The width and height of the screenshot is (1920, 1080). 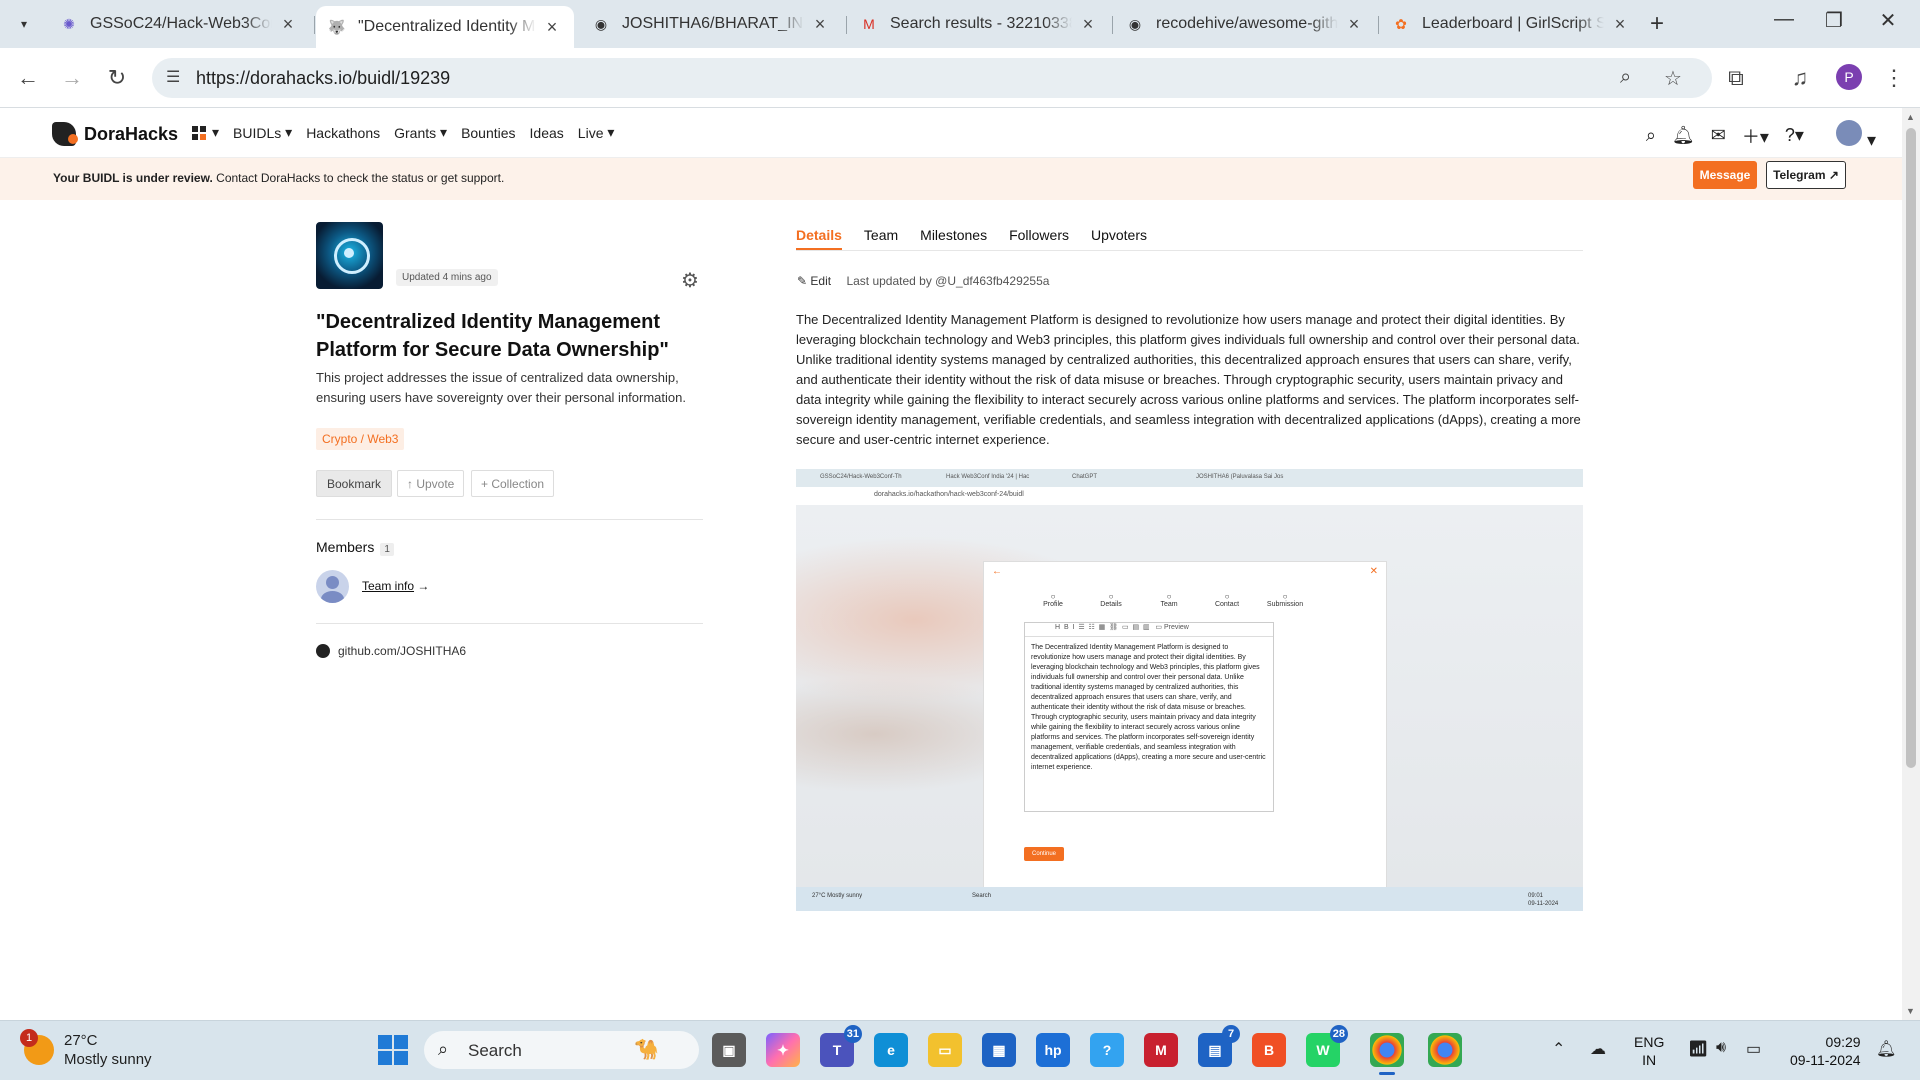 What do you see at coordinates (1327, 1046) in the screenshot?
I see `whatsapp-icon: W 28` at bounding box center [1327, 1046].